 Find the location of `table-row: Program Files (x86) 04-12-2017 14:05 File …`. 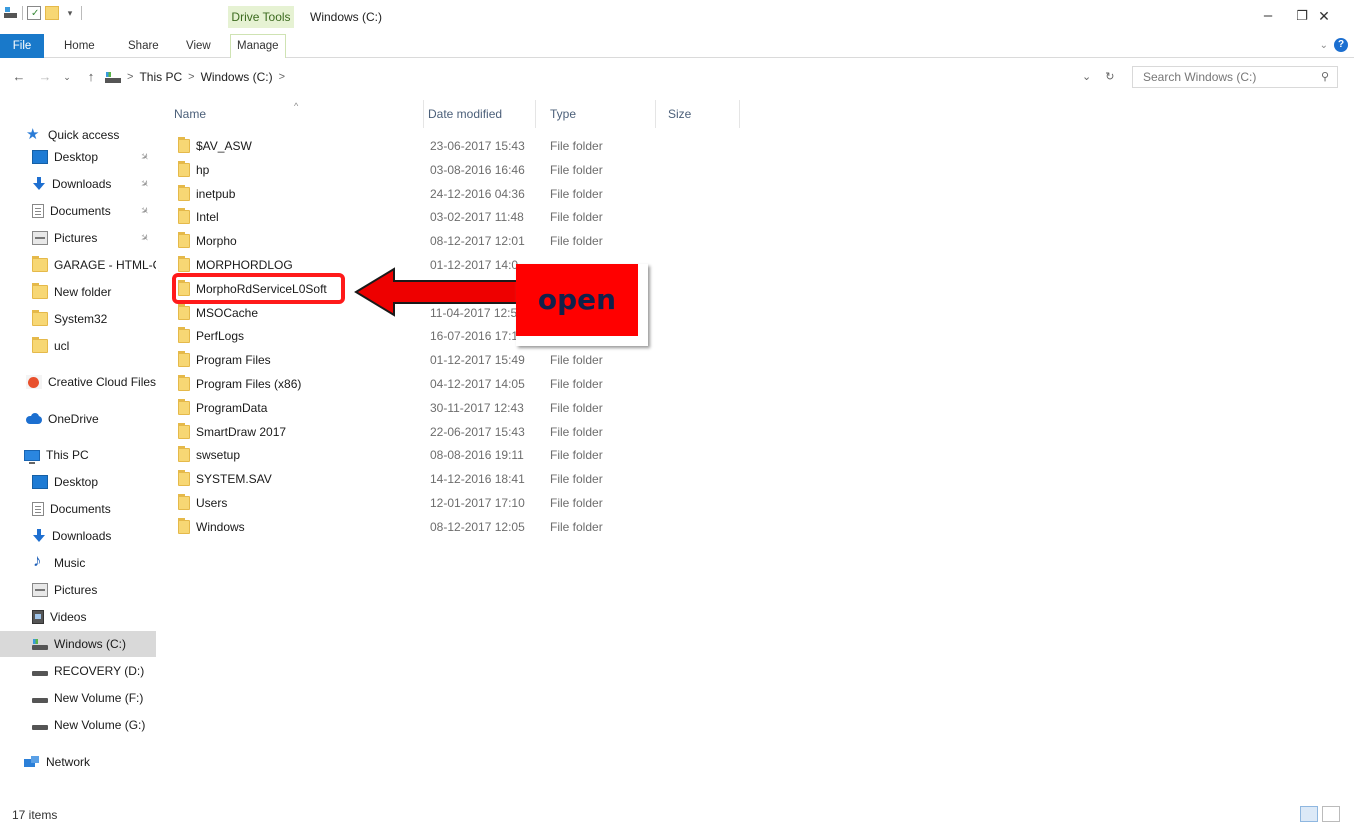

table-row: Program Files (x86) 04-12-2017 14:05 File … is located at coordinates (458, 384).